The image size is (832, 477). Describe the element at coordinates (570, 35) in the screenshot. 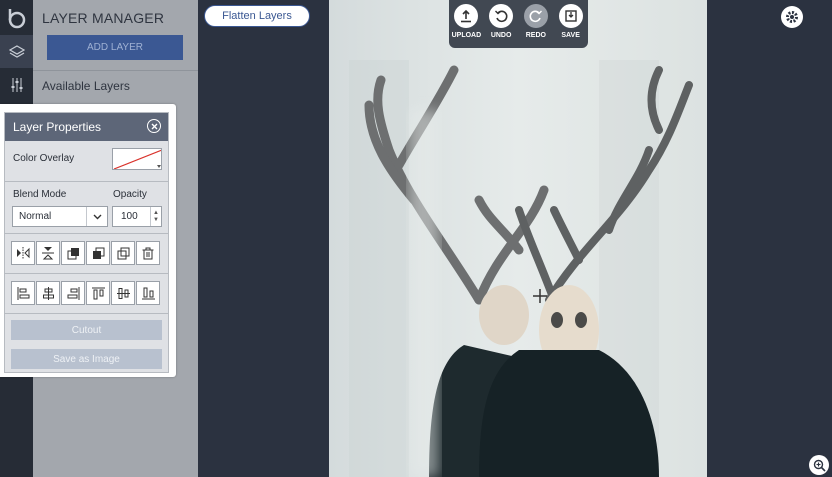

I see `save-label: SAVE` at that location.